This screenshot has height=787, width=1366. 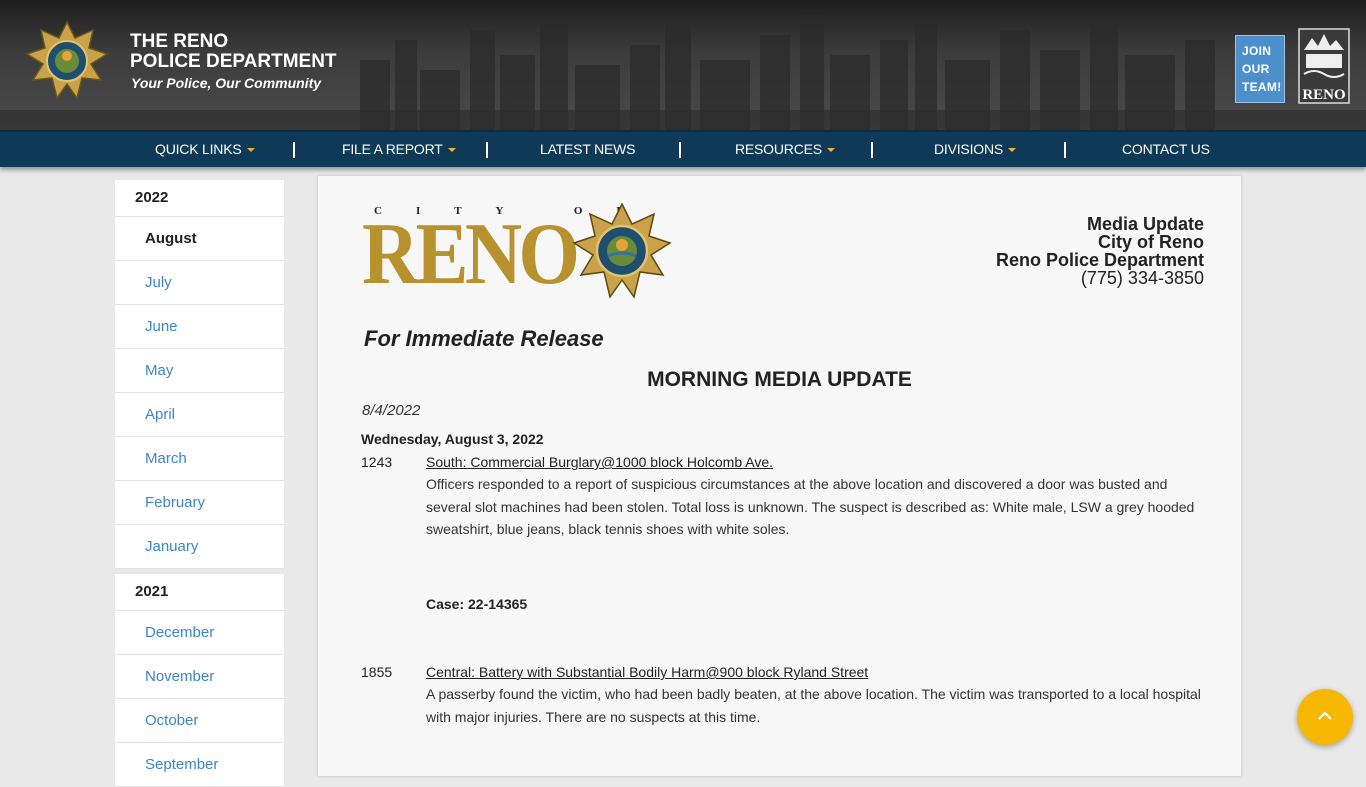 I want to click on media-city-label: City of Reno, so click(x=1151, y=242).